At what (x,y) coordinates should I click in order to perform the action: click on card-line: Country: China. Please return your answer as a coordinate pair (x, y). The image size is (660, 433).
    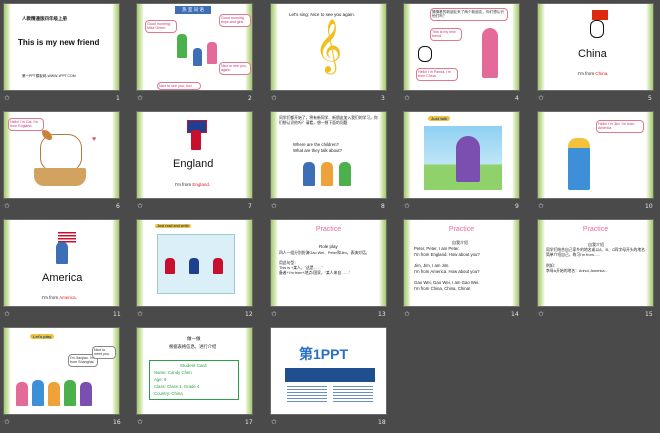
    Looking at the image, I should click on (168, 393).